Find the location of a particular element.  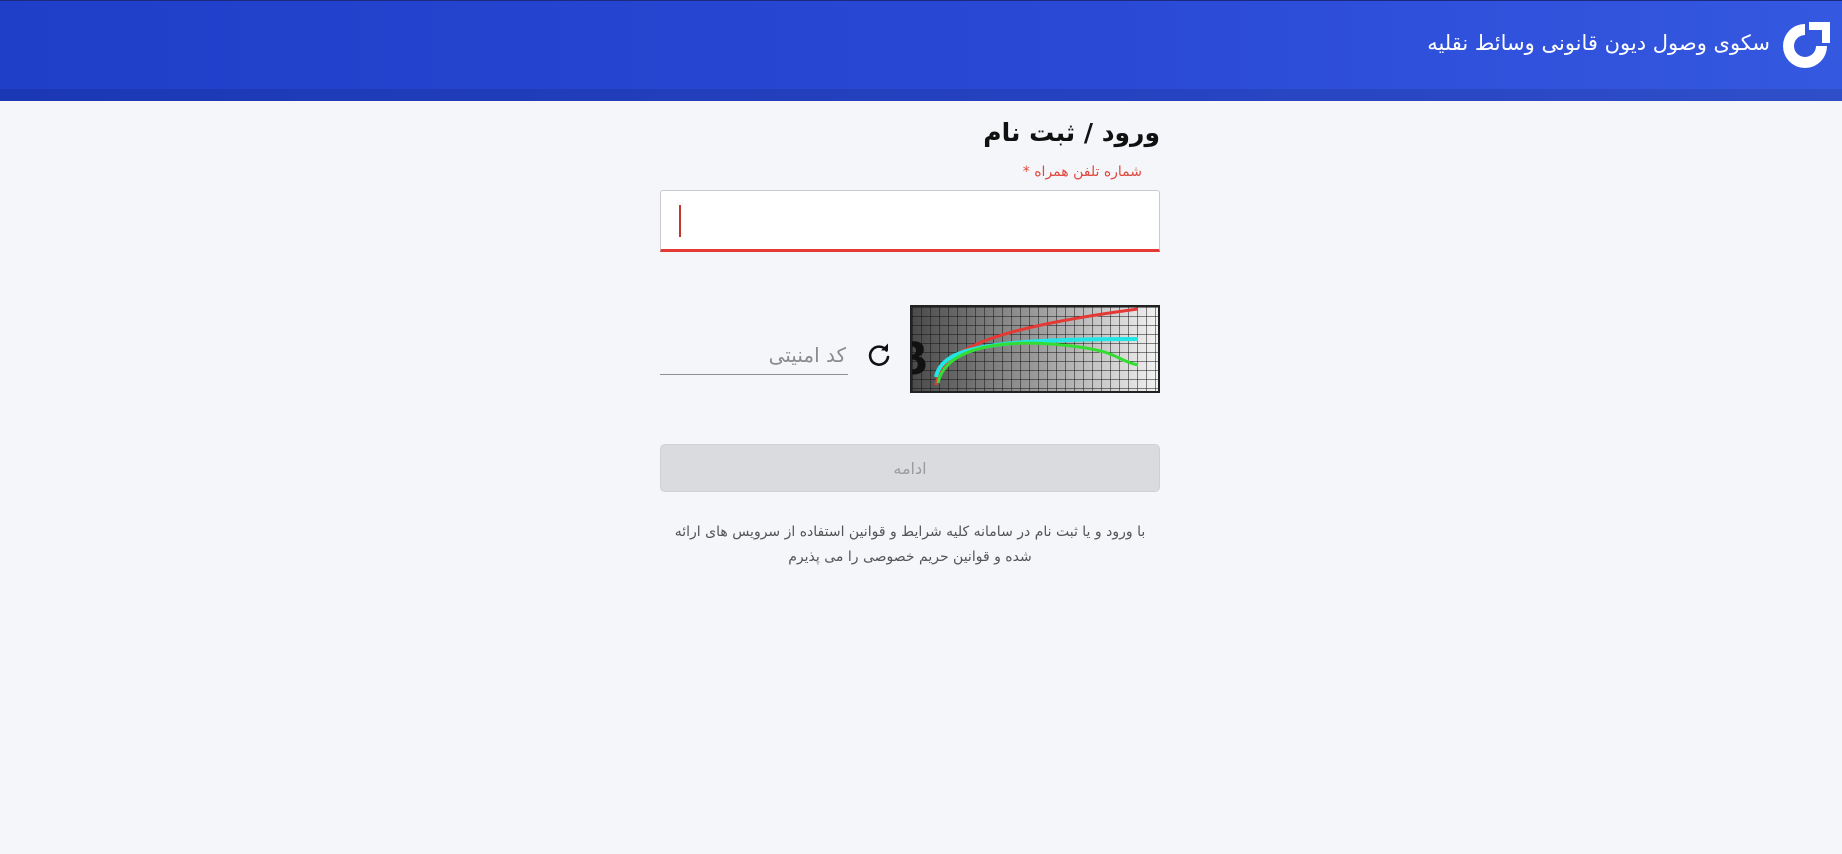

refresh-icon is located at coordinates (879, 355).